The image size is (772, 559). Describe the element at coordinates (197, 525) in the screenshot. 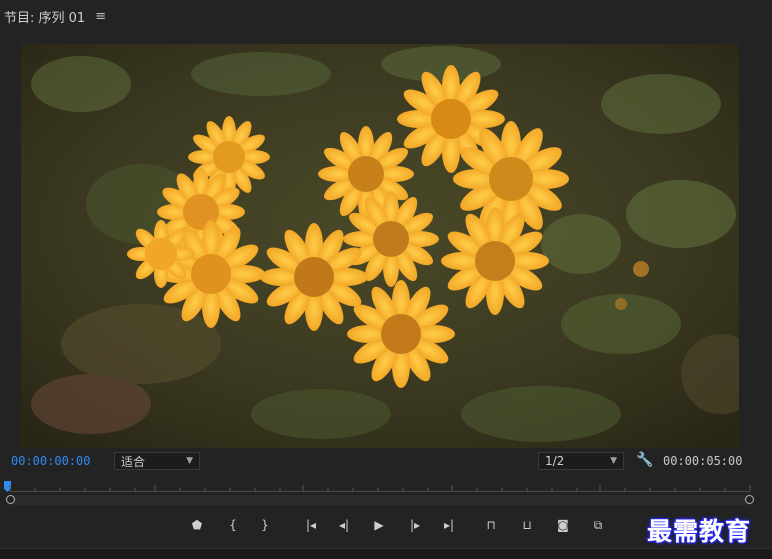

I see `add-marker-icon: ⬟` at that location.